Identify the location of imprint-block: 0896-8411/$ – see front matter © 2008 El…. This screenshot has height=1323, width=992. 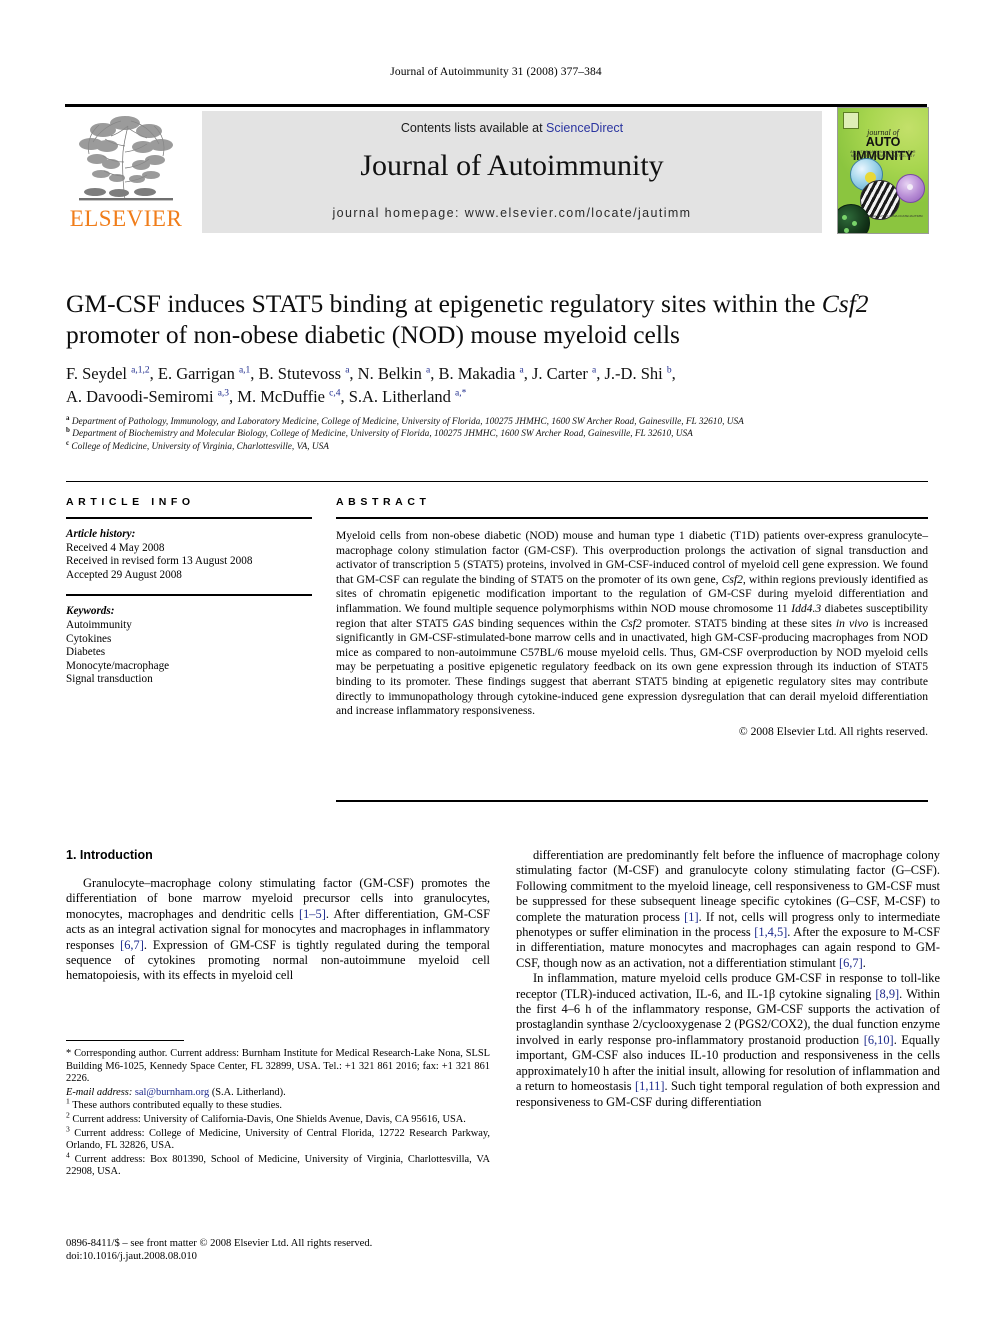
(278, 1250).